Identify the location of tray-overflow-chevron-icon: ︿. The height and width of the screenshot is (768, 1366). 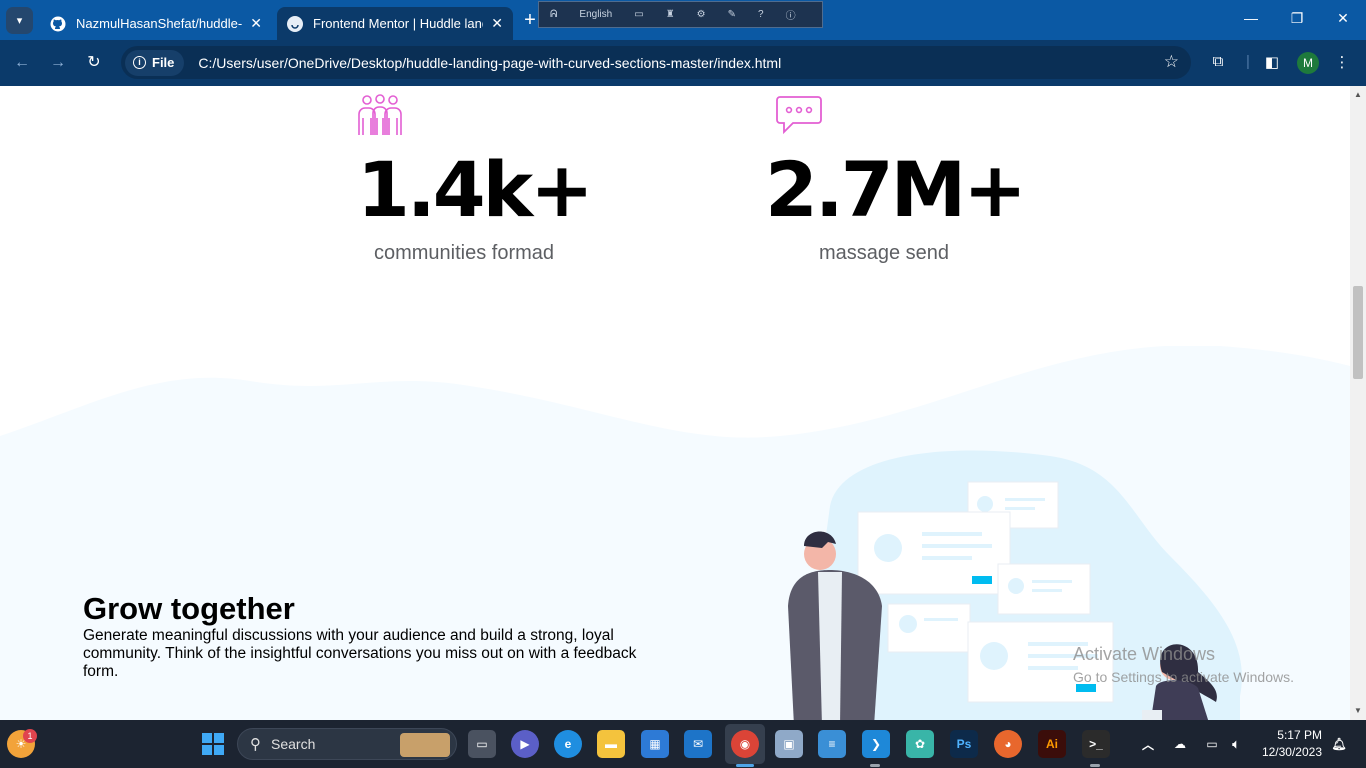
(1148, 744).